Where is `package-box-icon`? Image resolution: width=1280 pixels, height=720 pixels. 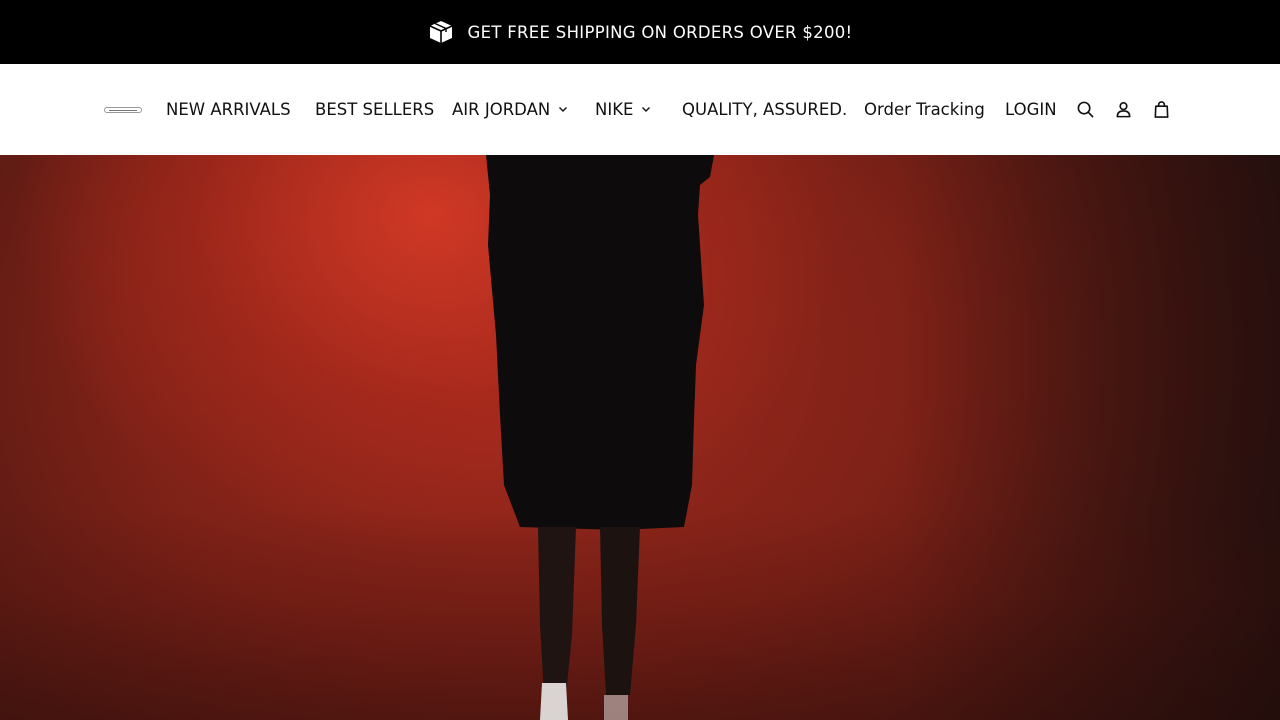 package-box-icon is located at coordinates (441, 32).